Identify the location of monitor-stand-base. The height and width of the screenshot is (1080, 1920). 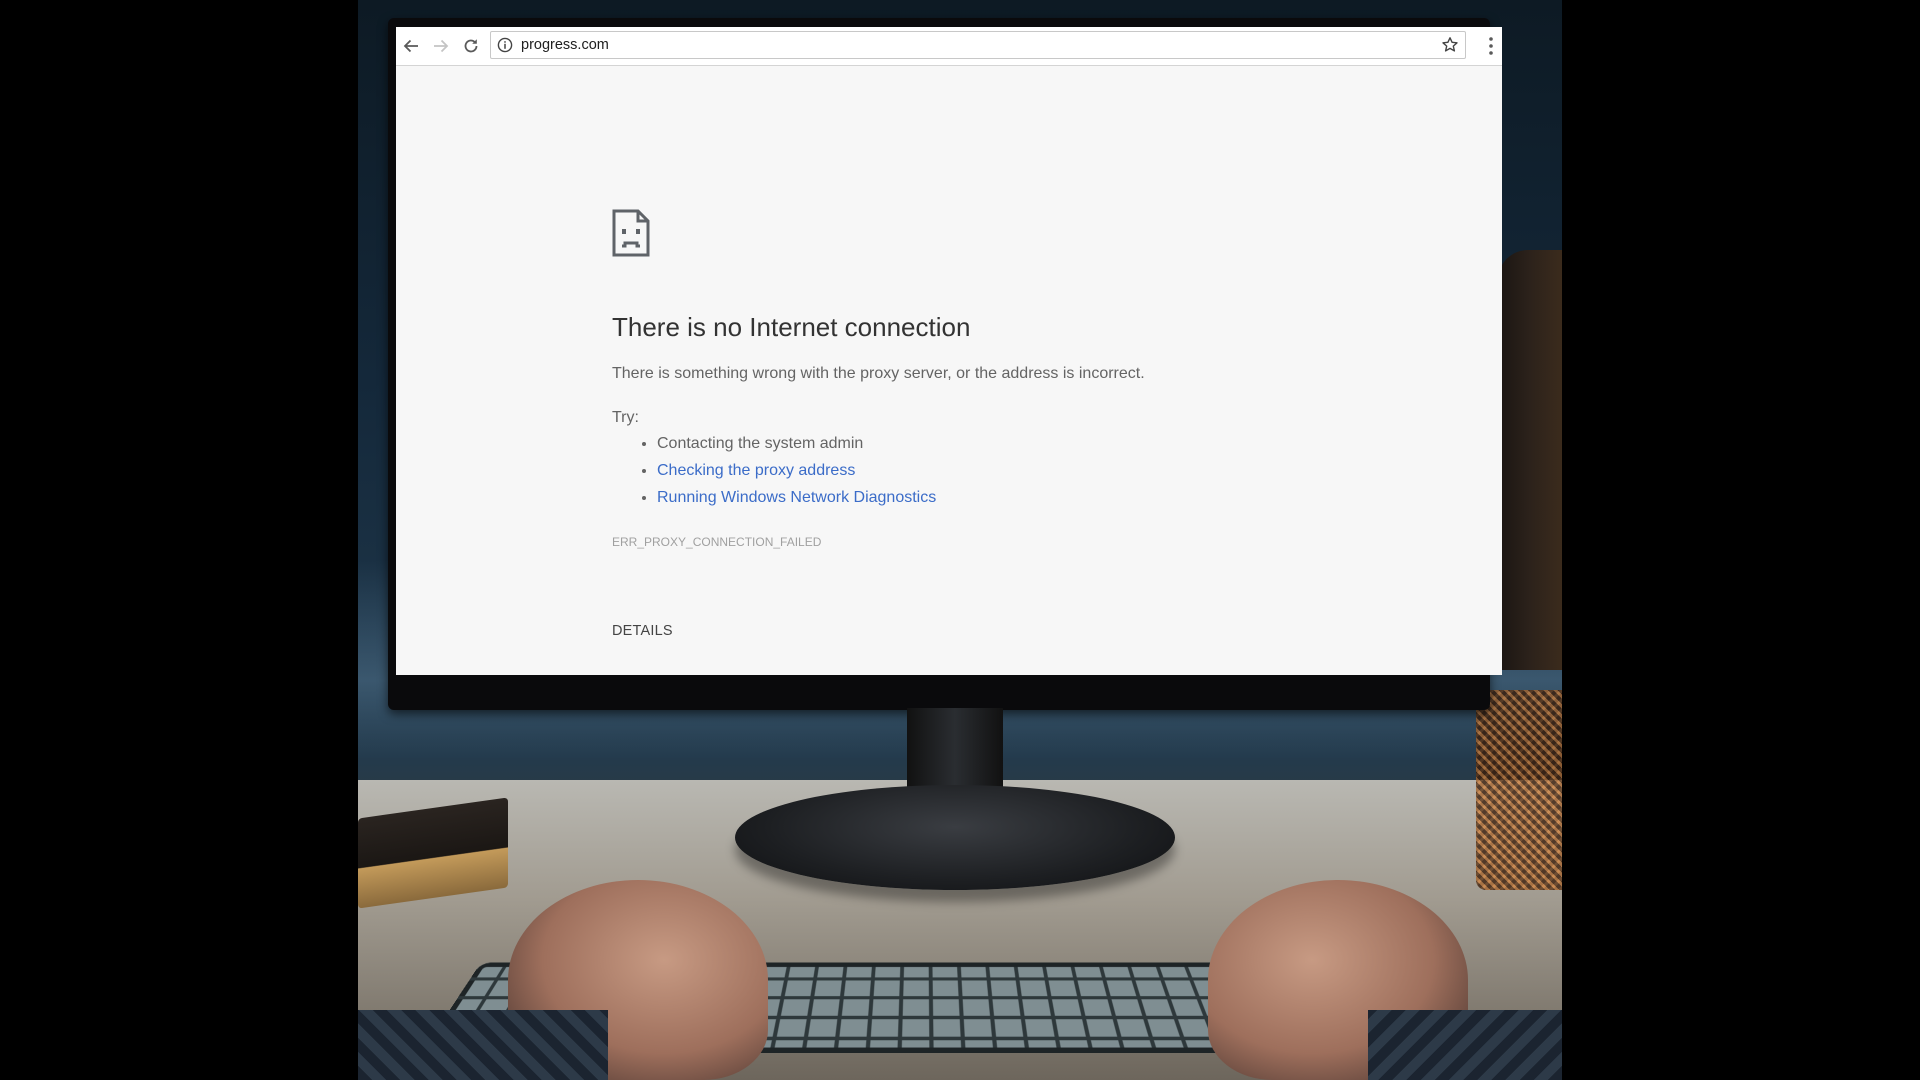
(955, 837).